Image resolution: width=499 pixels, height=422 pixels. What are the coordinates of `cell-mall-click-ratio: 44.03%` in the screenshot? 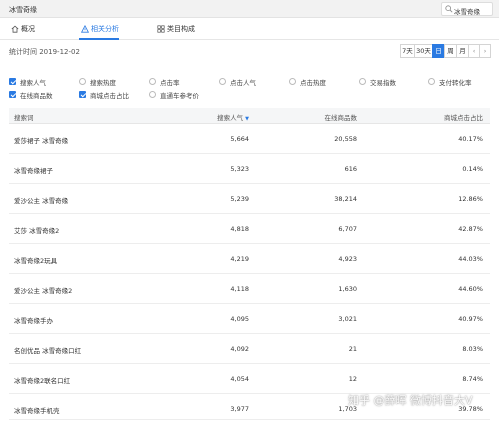 It's located at (470, 259).